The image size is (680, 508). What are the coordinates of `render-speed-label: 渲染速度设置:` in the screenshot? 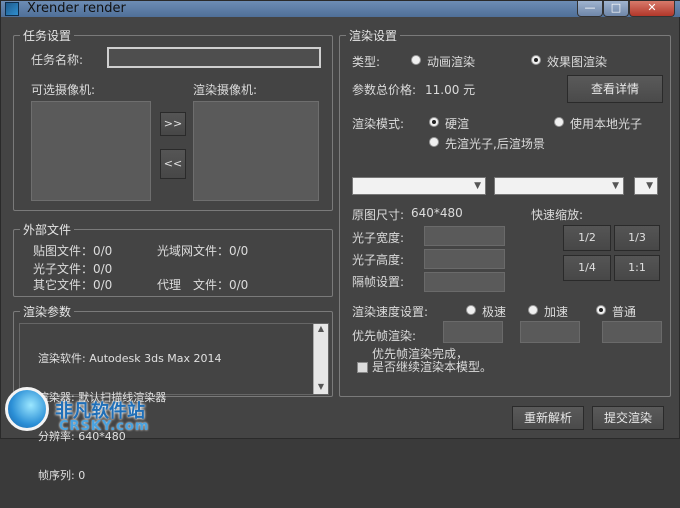 It's located at (390, 312).